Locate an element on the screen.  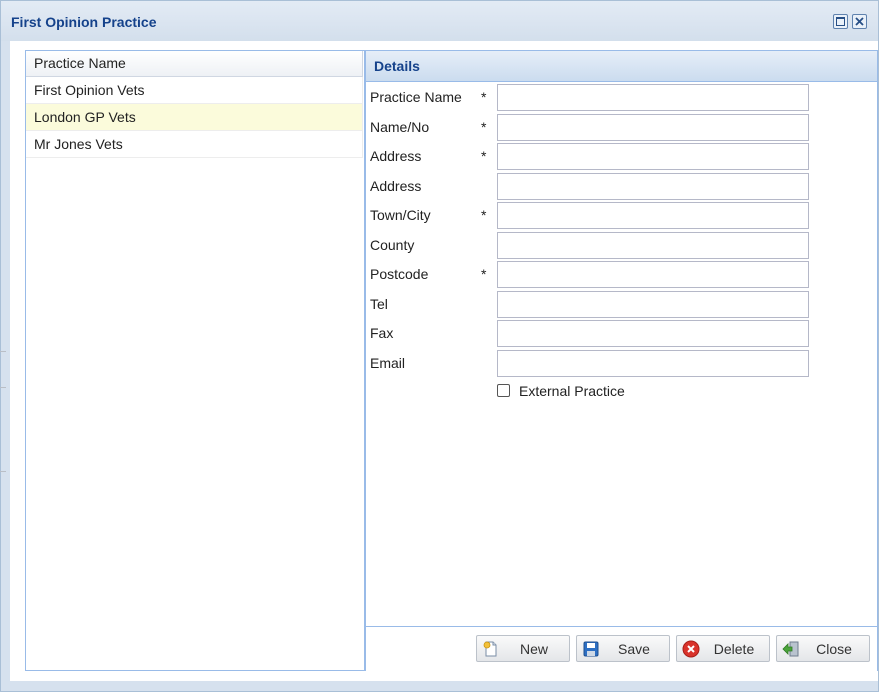
new-document-icon is located at coordinates (491, 649).